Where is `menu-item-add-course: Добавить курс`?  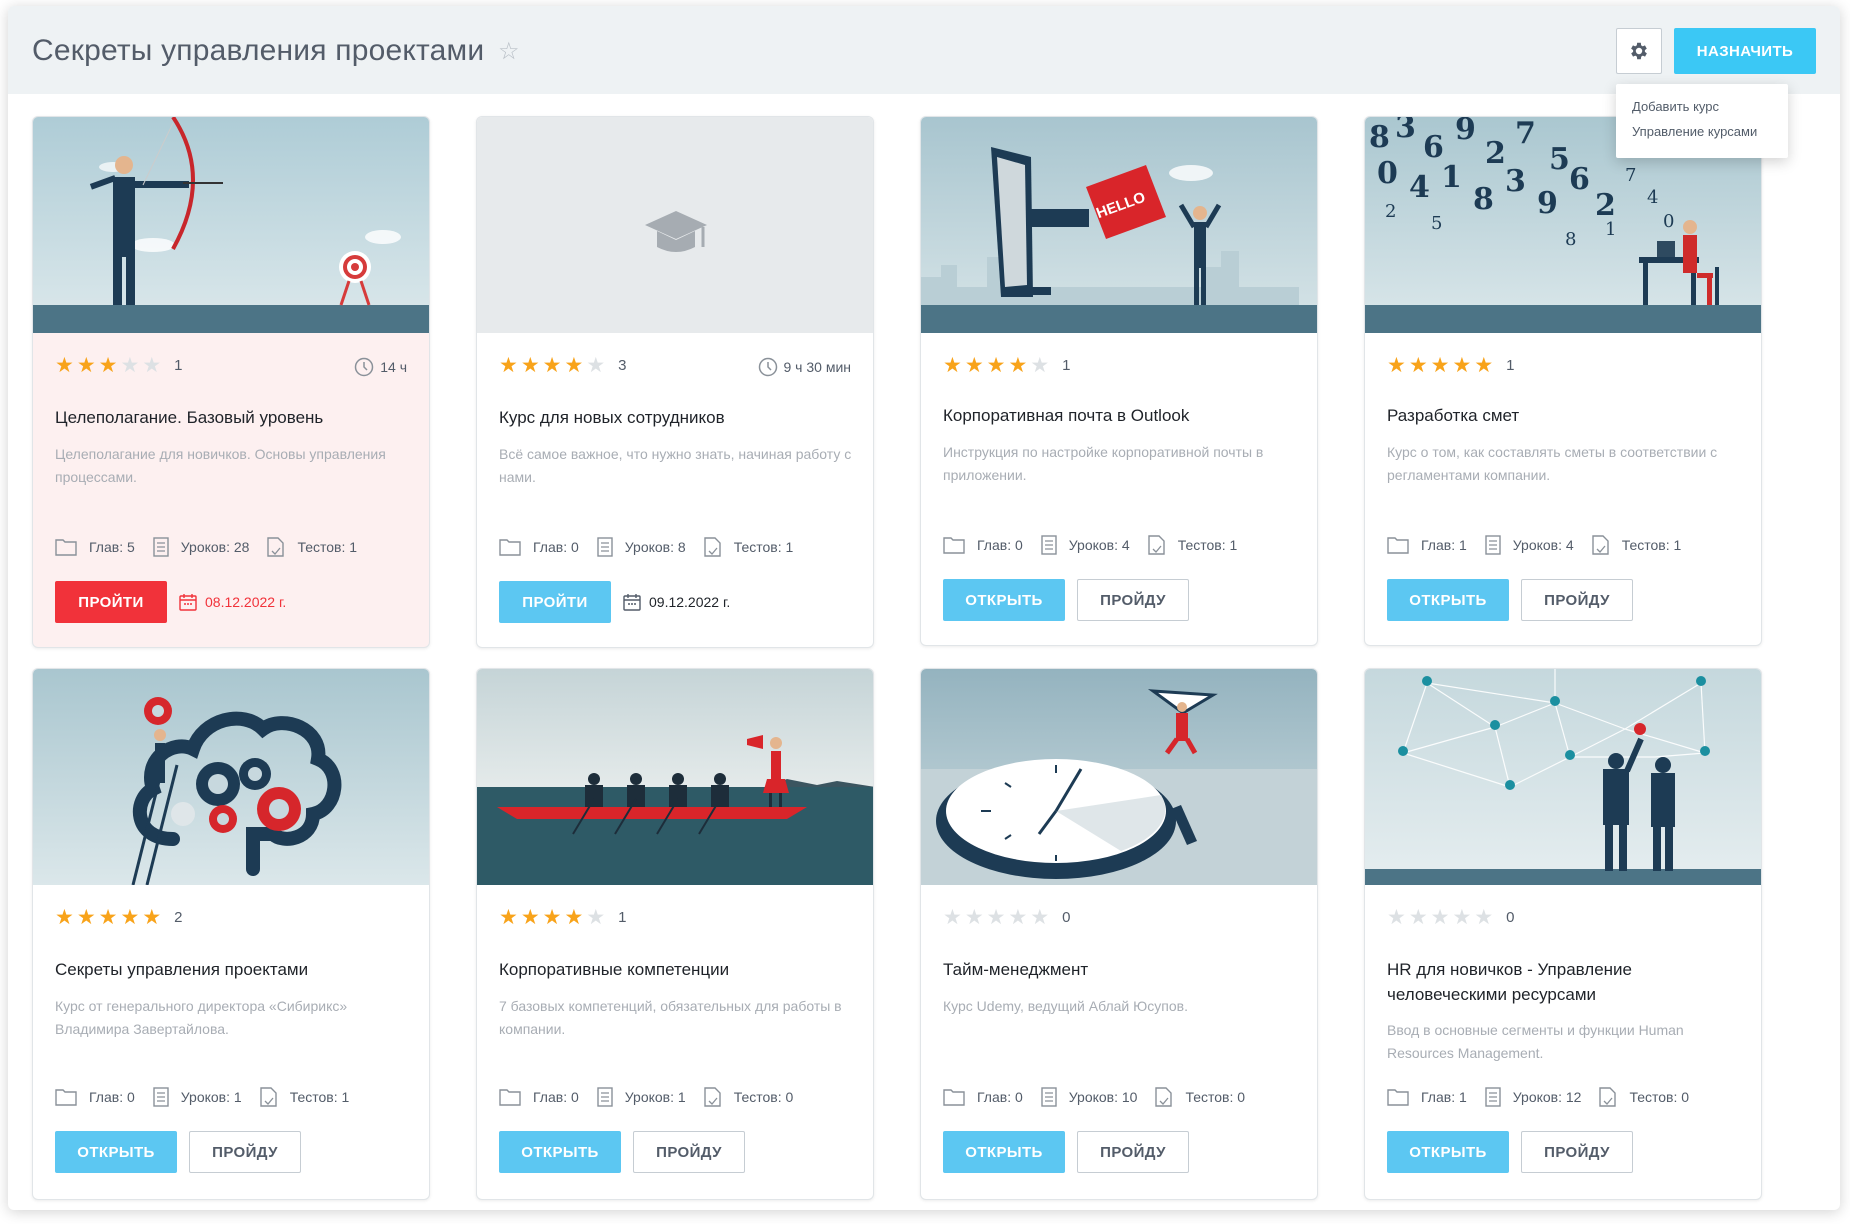 menu-item-add-course: Добавить курс is located at coordinates (1702, 106).